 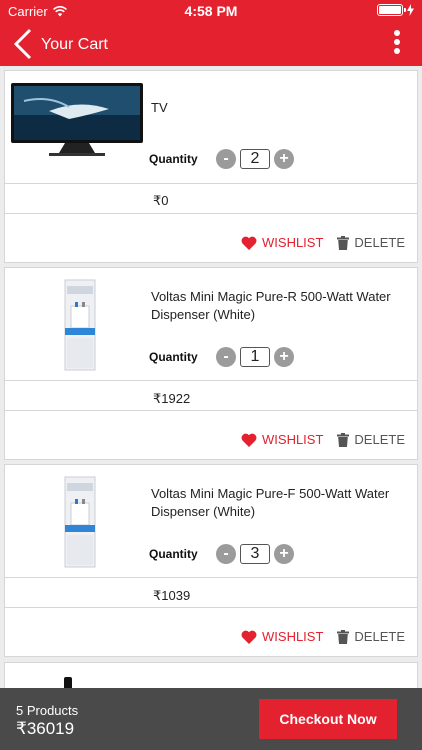 What do you see at coordinates (159, 107) in the screenshot?
I see `product-name: TV` at bounding box center [159, 107].